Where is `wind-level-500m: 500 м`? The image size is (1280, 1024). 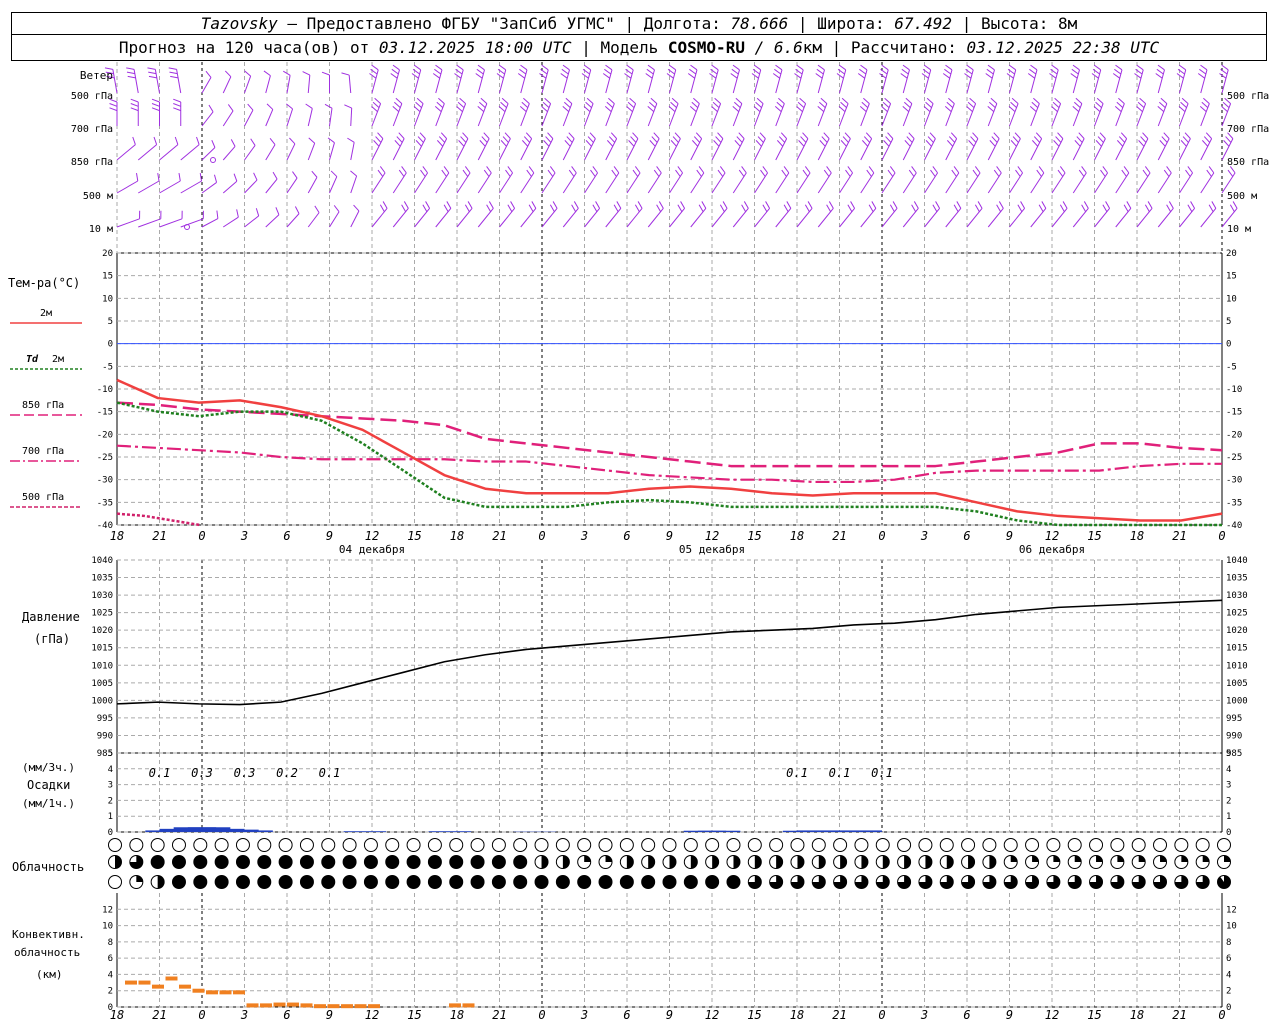
wind-level-500m: 500 м is located at coordinates (98, 196).